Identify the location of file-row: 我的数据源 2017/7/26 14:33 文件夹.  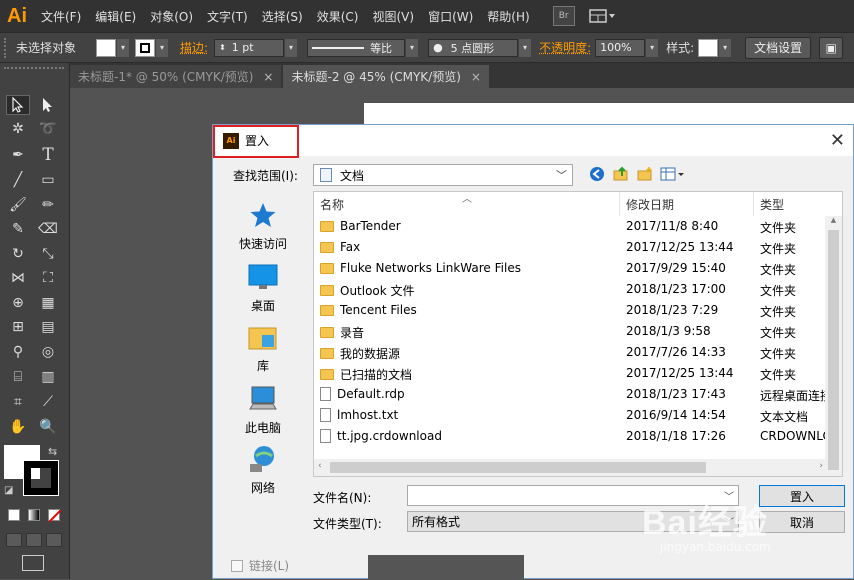
(574, 352).